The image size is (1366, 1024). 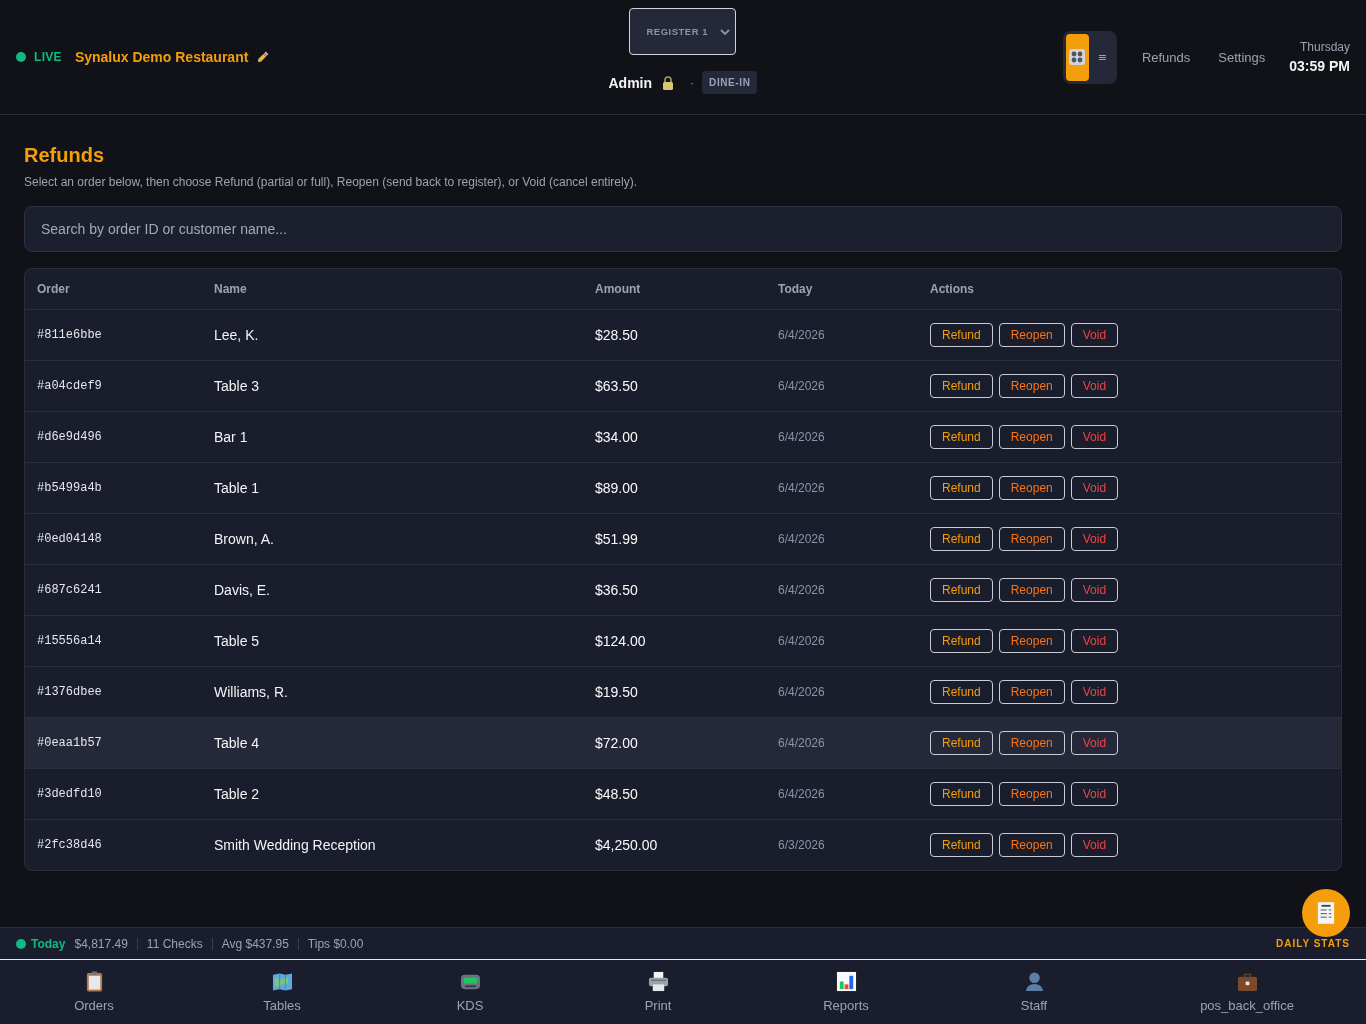 I want to click on order-id: #15556a14, so click(x=70, y=641).